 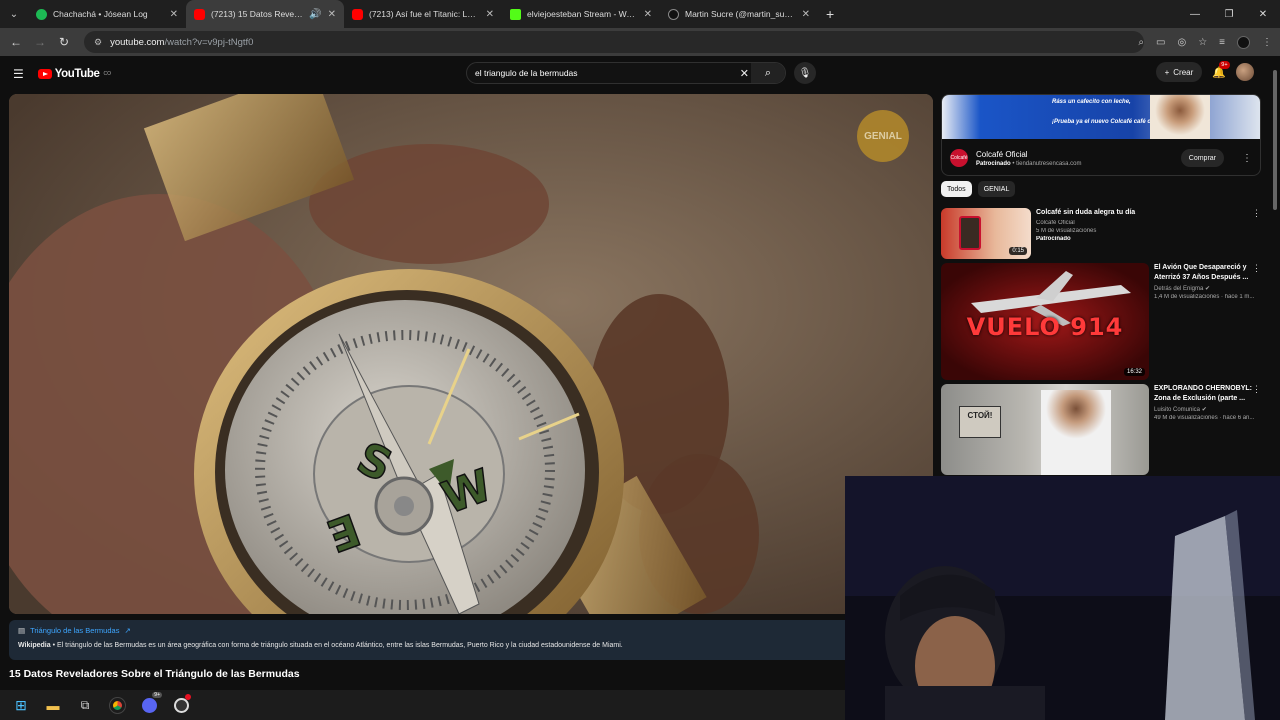 What do you see at coordinates (1224, 64) in the screenshot?
I see `notification-badge: 9+` at bounding box center [1224, 64].